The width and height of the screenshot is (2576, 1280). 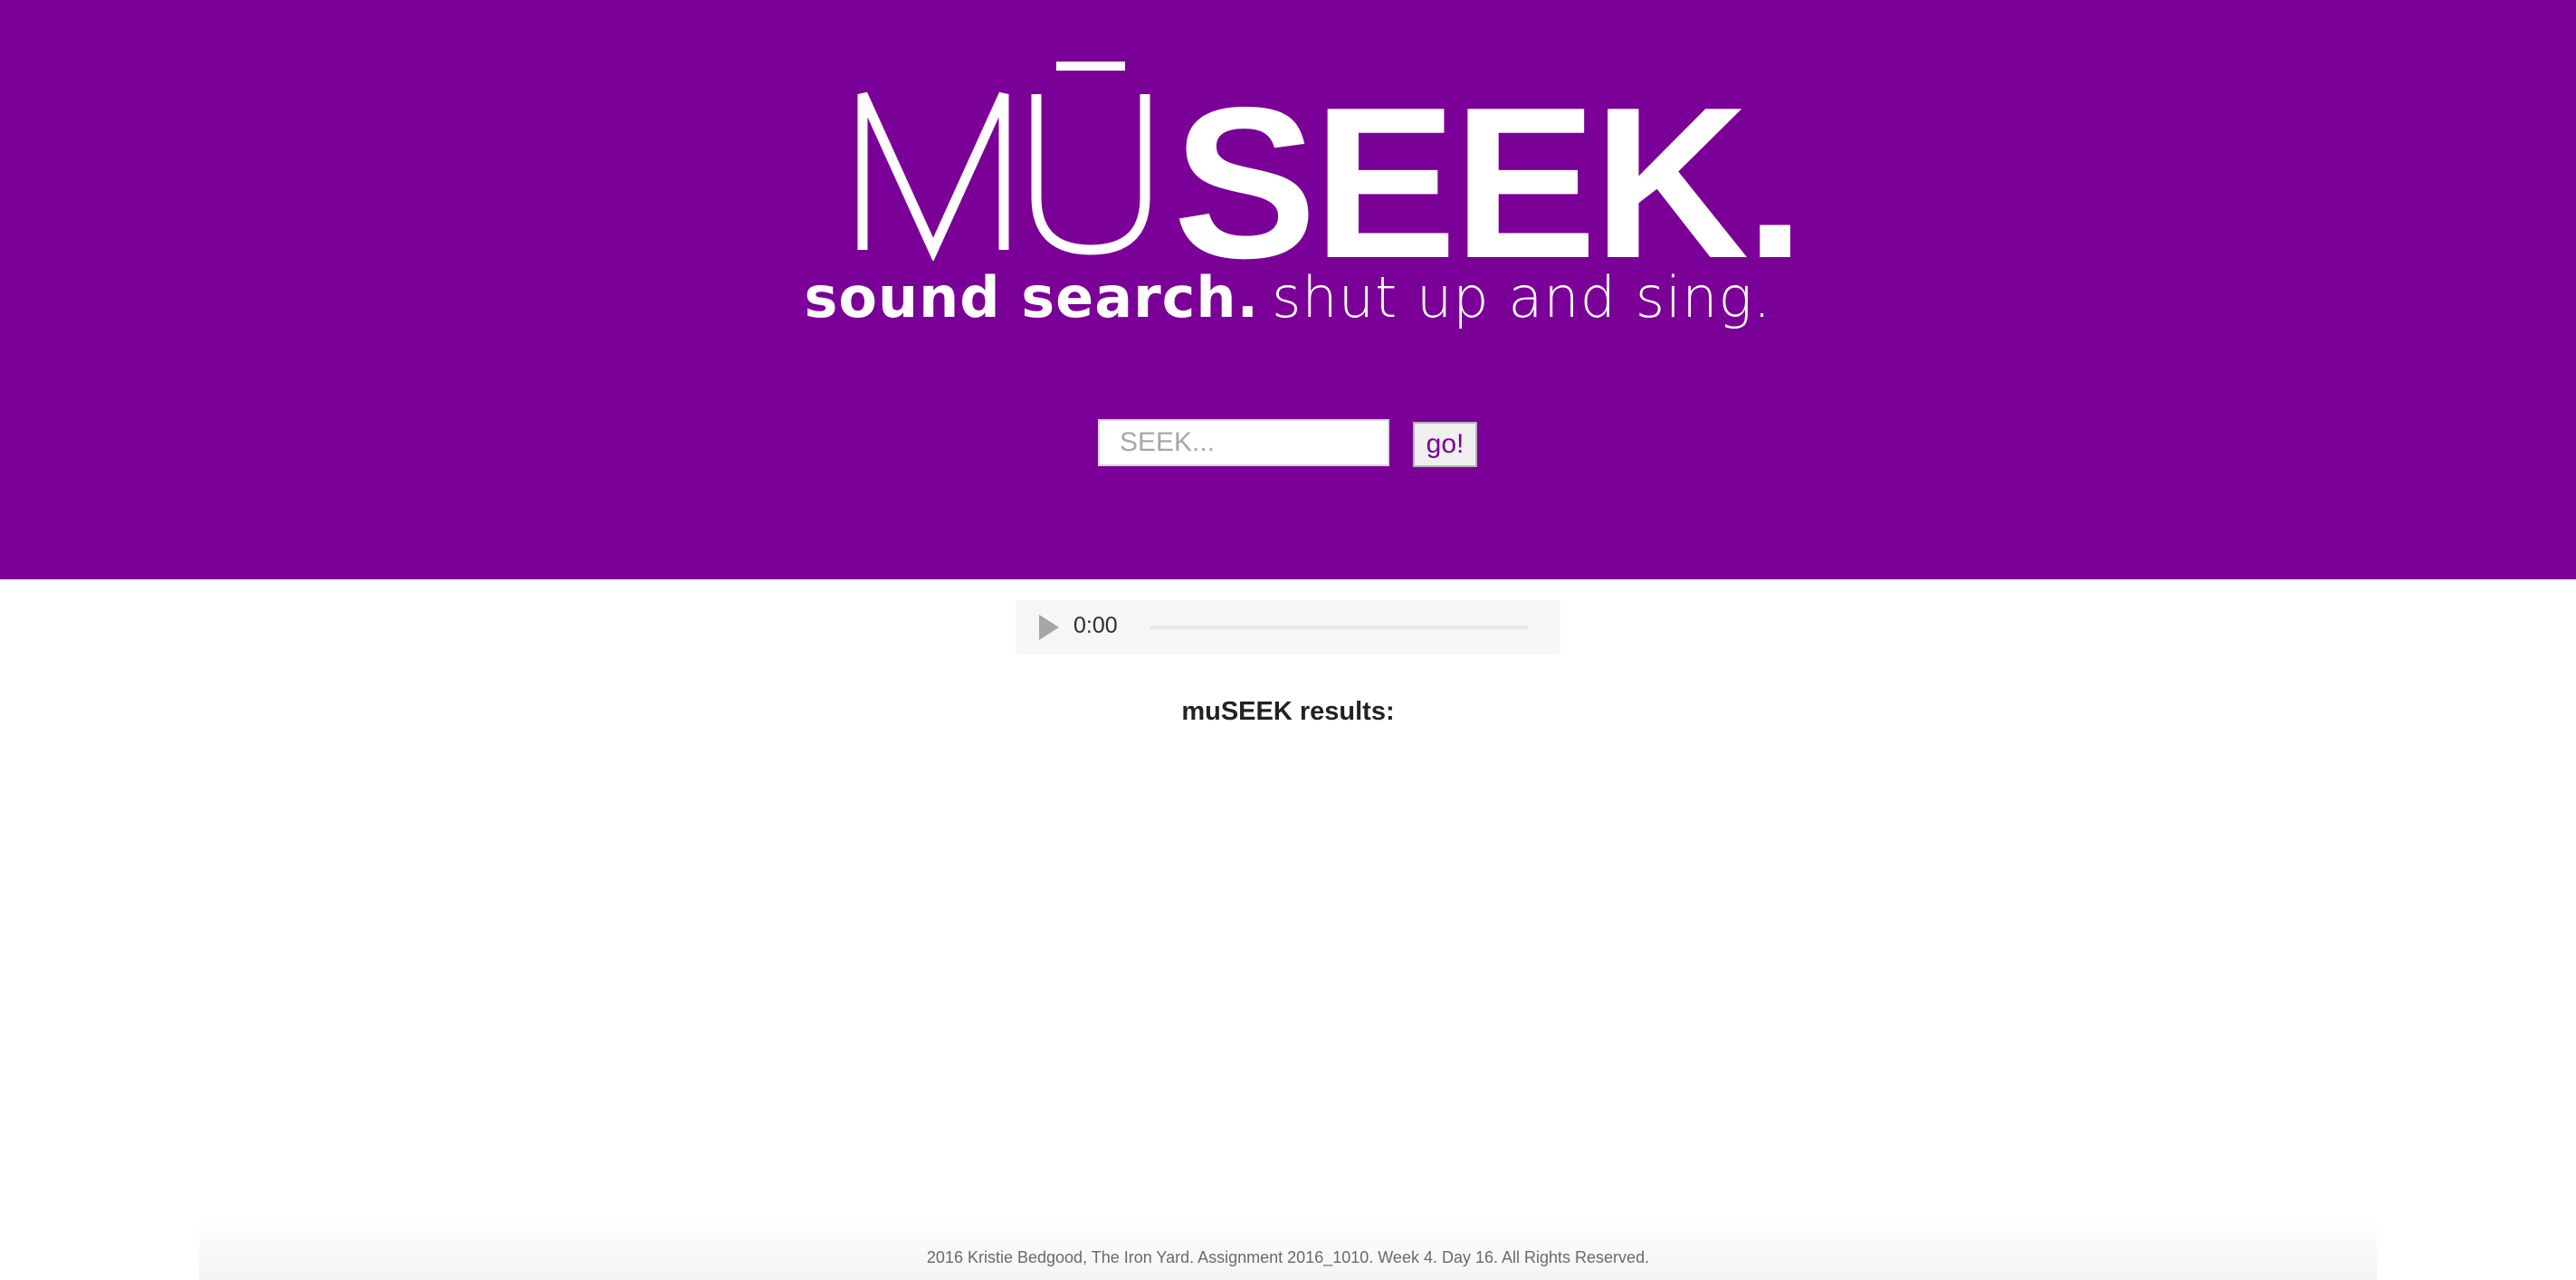 What do you see at coordinates (1032, 297) in the screenshot?
I see `tagline-bold: sound search.` at bounding box center [1032, 297].